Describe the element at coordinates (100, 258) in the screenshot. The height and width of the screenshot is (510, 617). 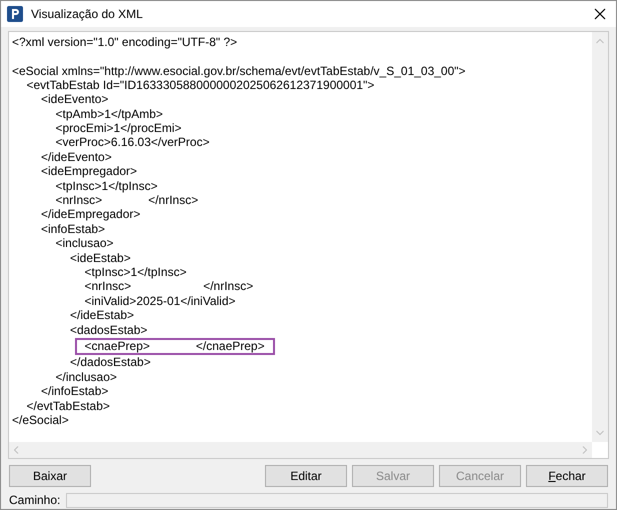
I see `xml-open-tag: <ideEstab>` at that location.